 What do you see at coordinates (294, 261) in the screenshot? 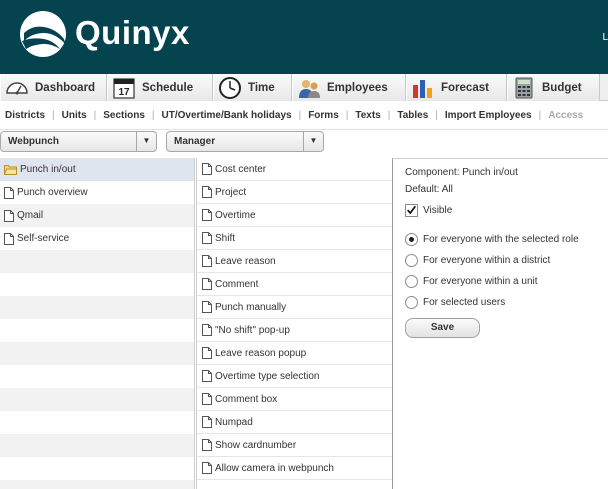
I see `list-item: Leave reason` at bounding box center [294, 261].